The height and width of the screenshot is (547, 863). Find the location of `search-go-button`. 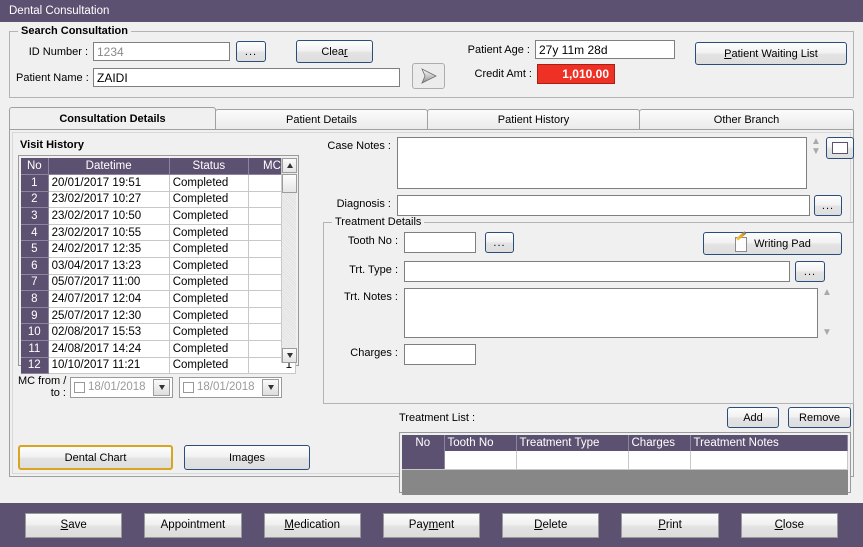

search-go-button is located at coordinates (428, 76).